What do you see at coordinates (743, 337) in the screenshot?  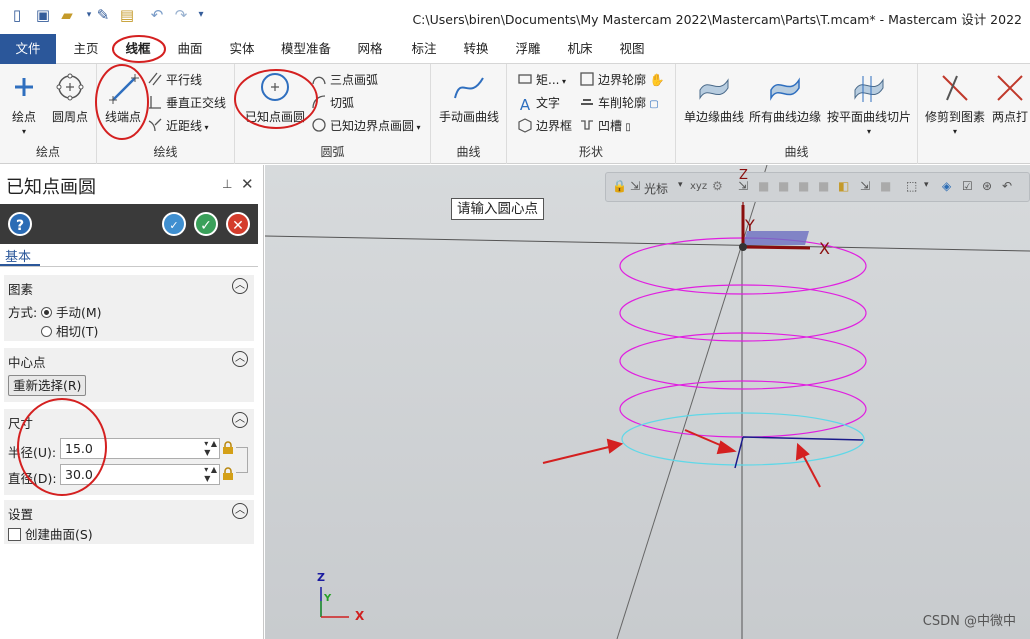 I see `helix-curve` at bounding box center [743, 337].